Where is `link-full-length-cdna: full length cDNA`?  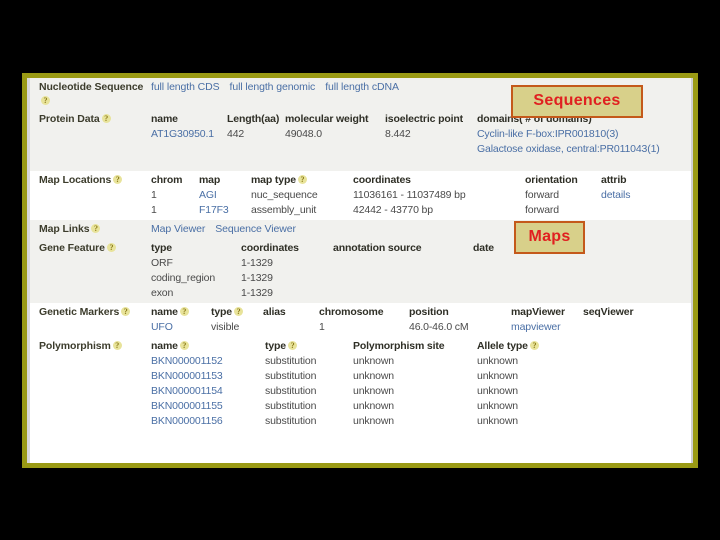
link-full-length-cdna: full length cDNA is located at coordinates (362, 87).